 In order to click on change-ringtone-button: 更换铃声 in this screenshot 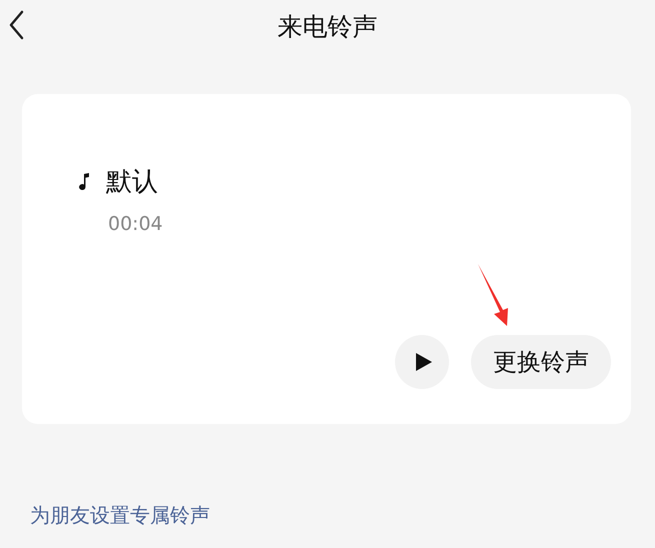, I will do `click(541, 362)`.